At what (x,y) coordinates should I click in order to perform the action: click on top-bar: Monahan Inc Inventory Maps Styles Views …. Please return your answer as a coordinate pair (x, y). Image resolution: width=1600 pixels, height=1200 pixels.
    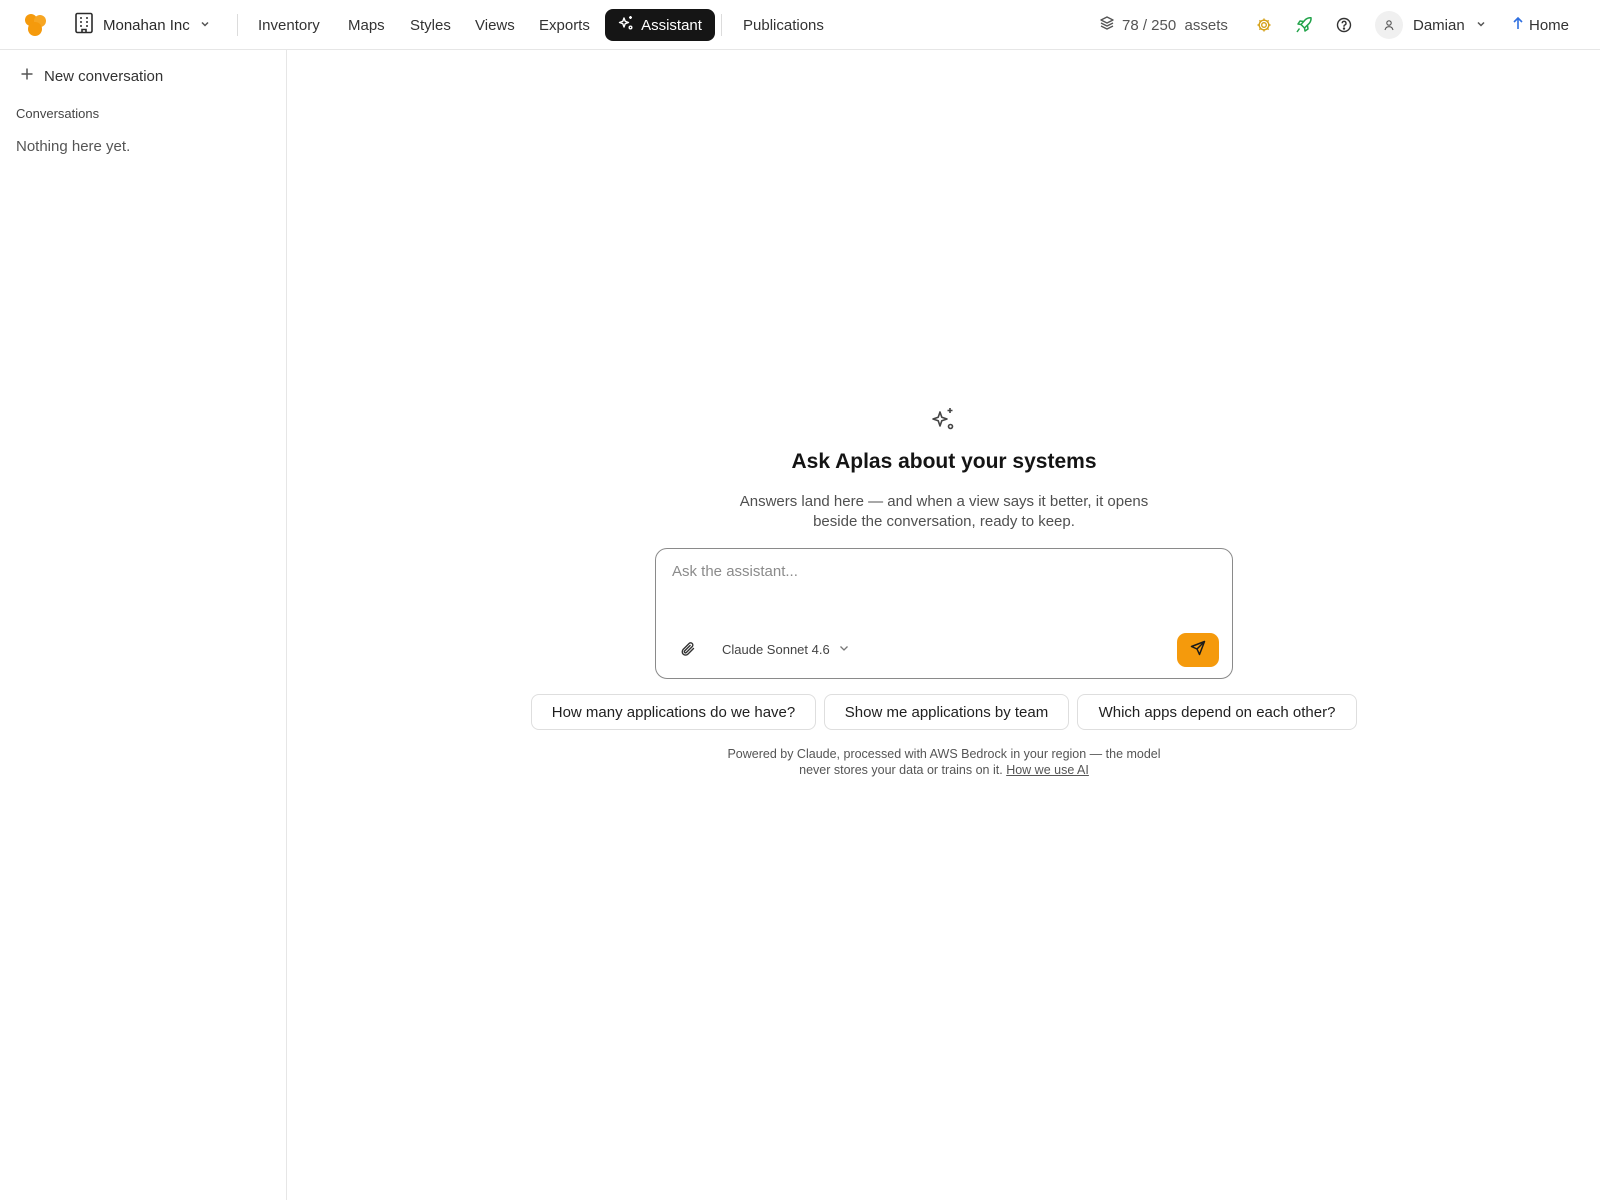
    Looking at the image, I should click on (800, 25).